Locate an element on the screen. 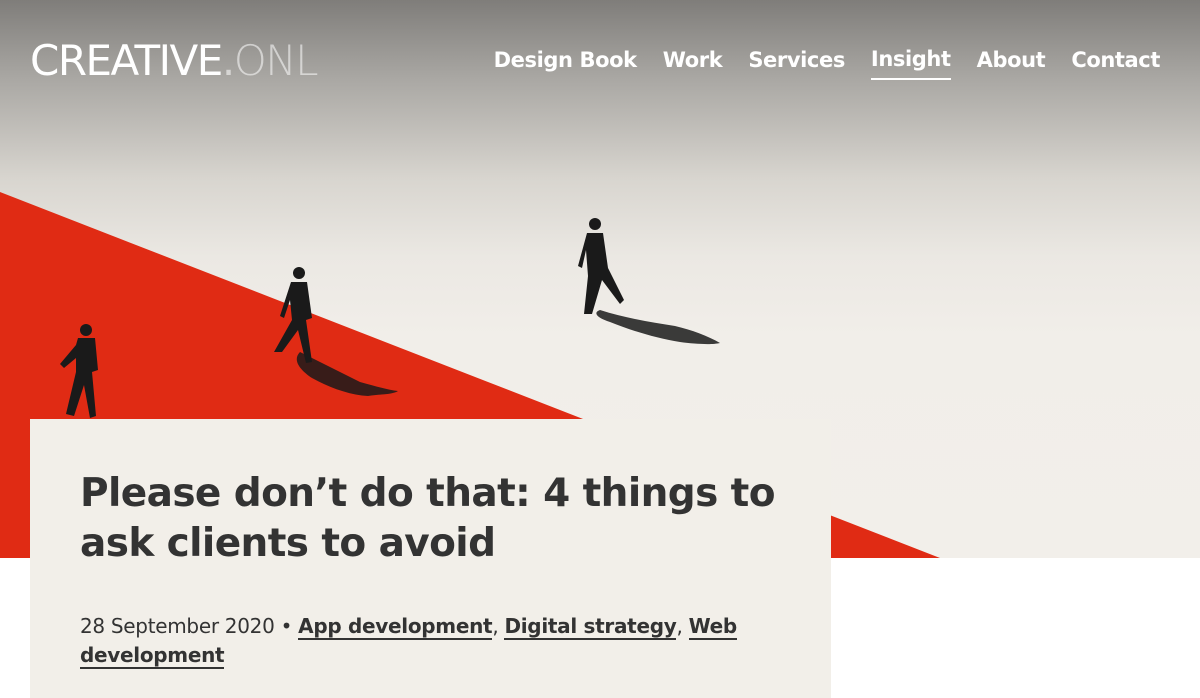 The height and width of the screenshot is (698, 1200). category-app-development: App development is located at coordinates (395, 627).